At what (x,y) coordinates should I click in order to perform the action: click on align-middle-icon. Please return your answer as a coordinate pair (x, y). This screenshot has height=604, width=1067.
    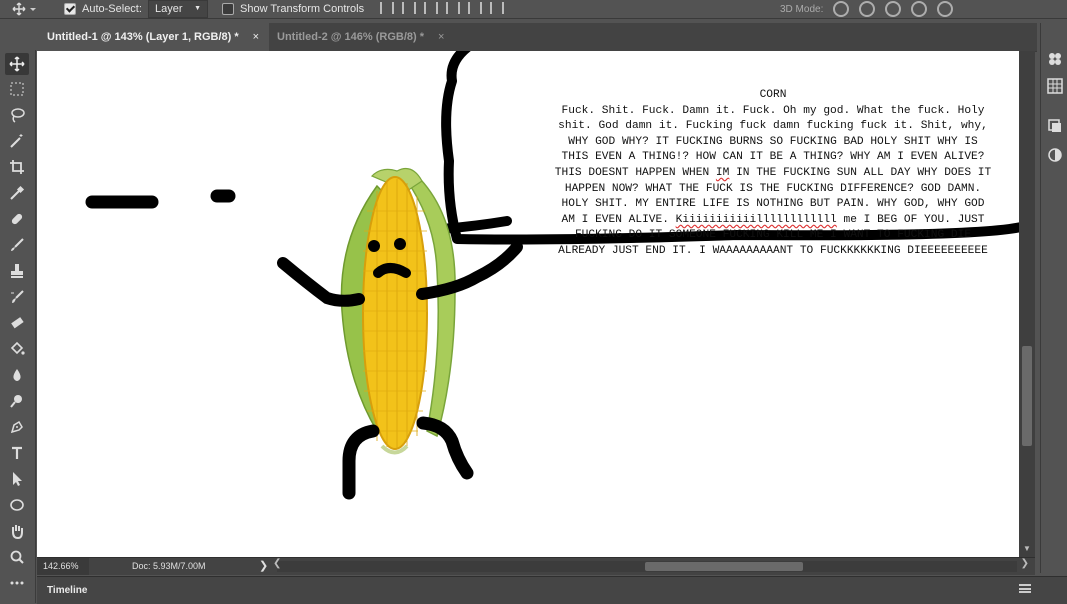
    Looking at the image, I should click on (409, 8).